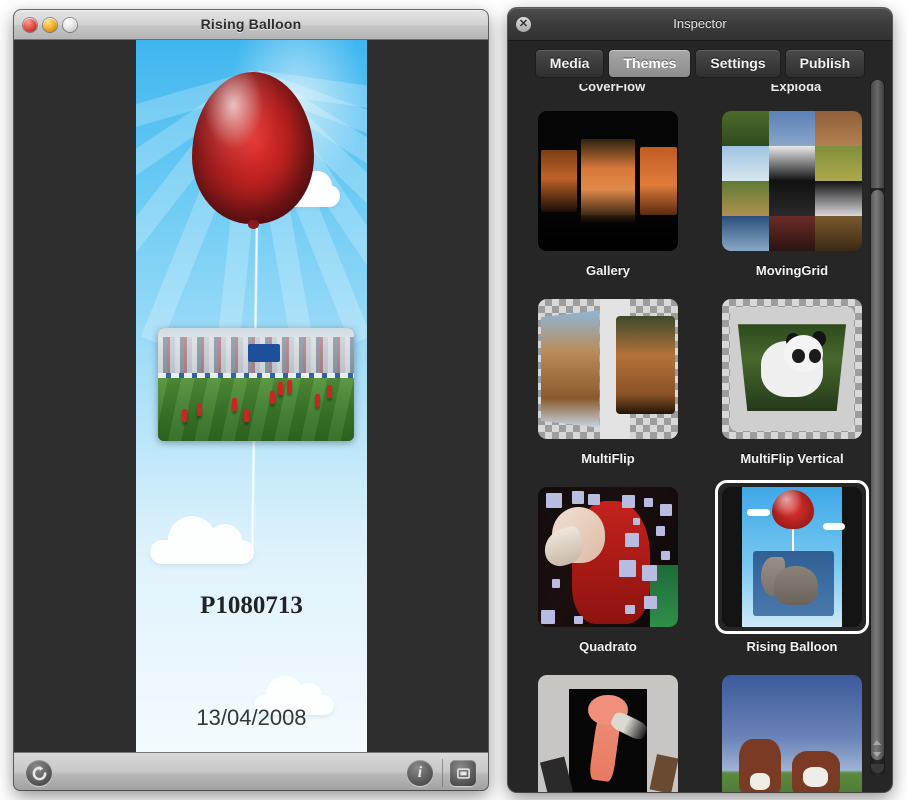  I want to click on screen-icon, so click(463, 773).